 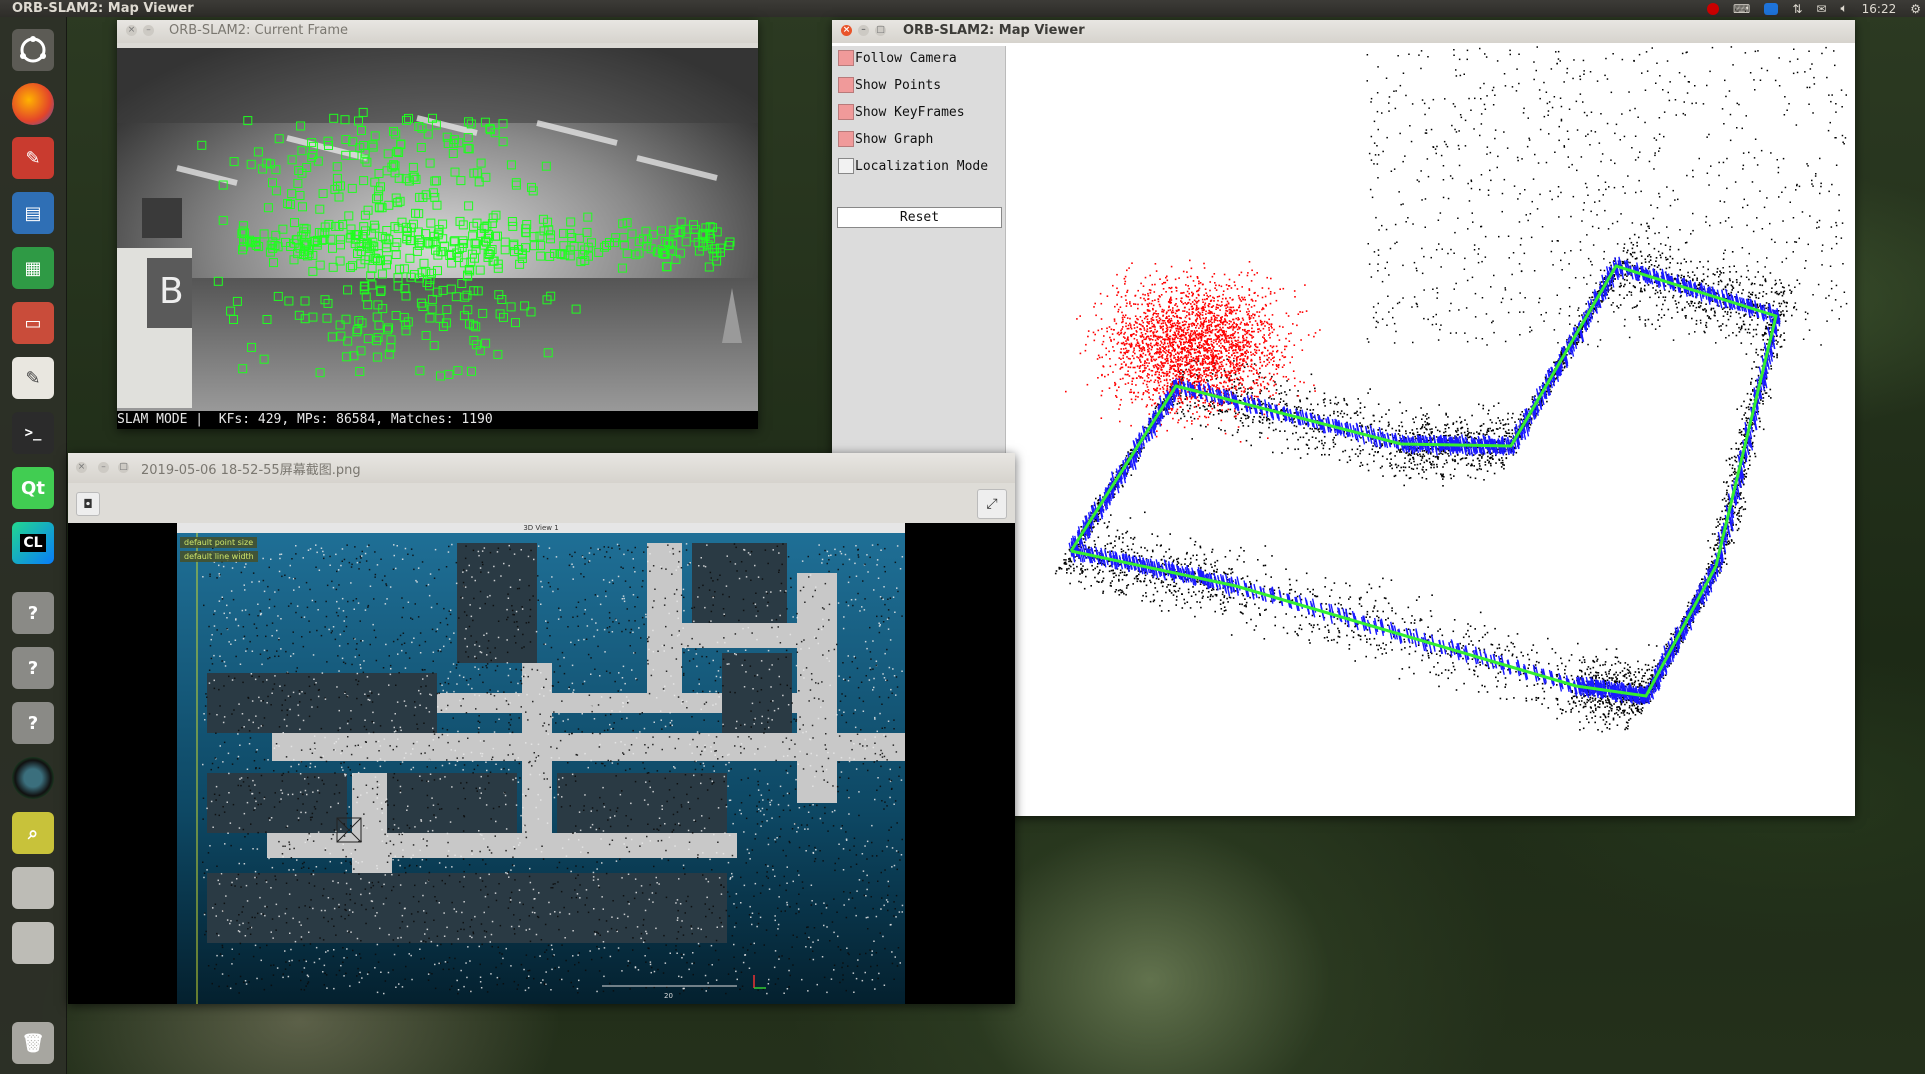 I want to click on window-title: ORB-SLAM2: Map Viewer, so click(x=994, y=30).